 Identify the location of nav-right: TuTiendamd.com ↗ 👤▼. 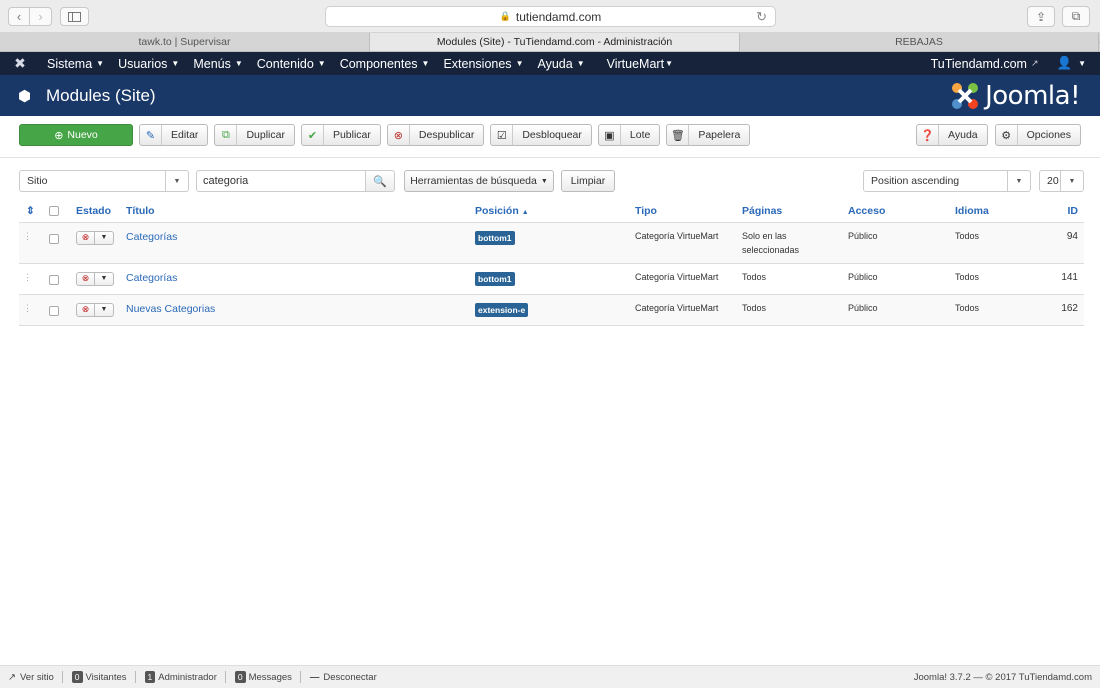
(1008, 63).